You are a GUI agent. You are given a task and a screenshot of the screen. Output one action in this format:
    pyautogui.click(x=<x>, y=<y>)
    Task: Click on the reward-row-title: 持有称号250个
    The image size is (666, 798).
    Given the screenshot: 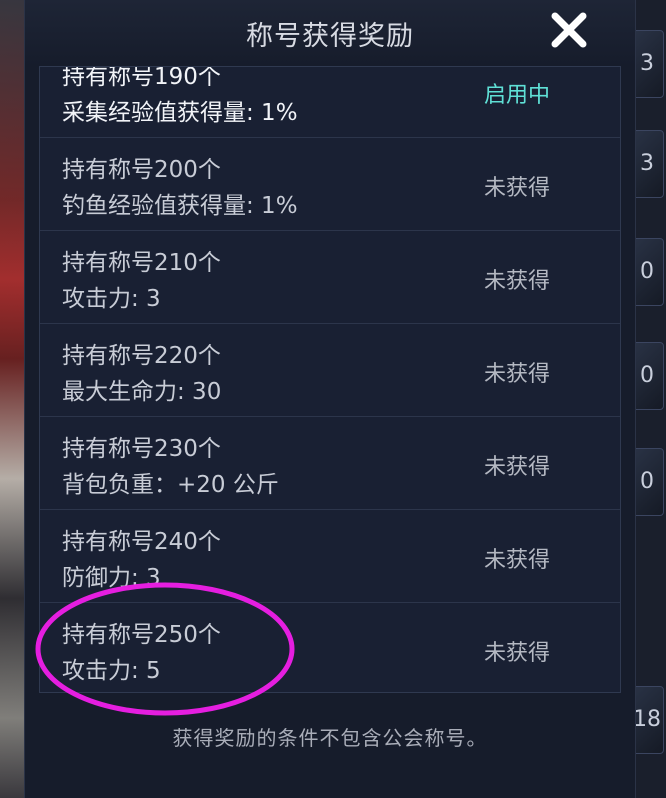 What is the action you would take?
    pyautogui.click(x=141, y=635)
    